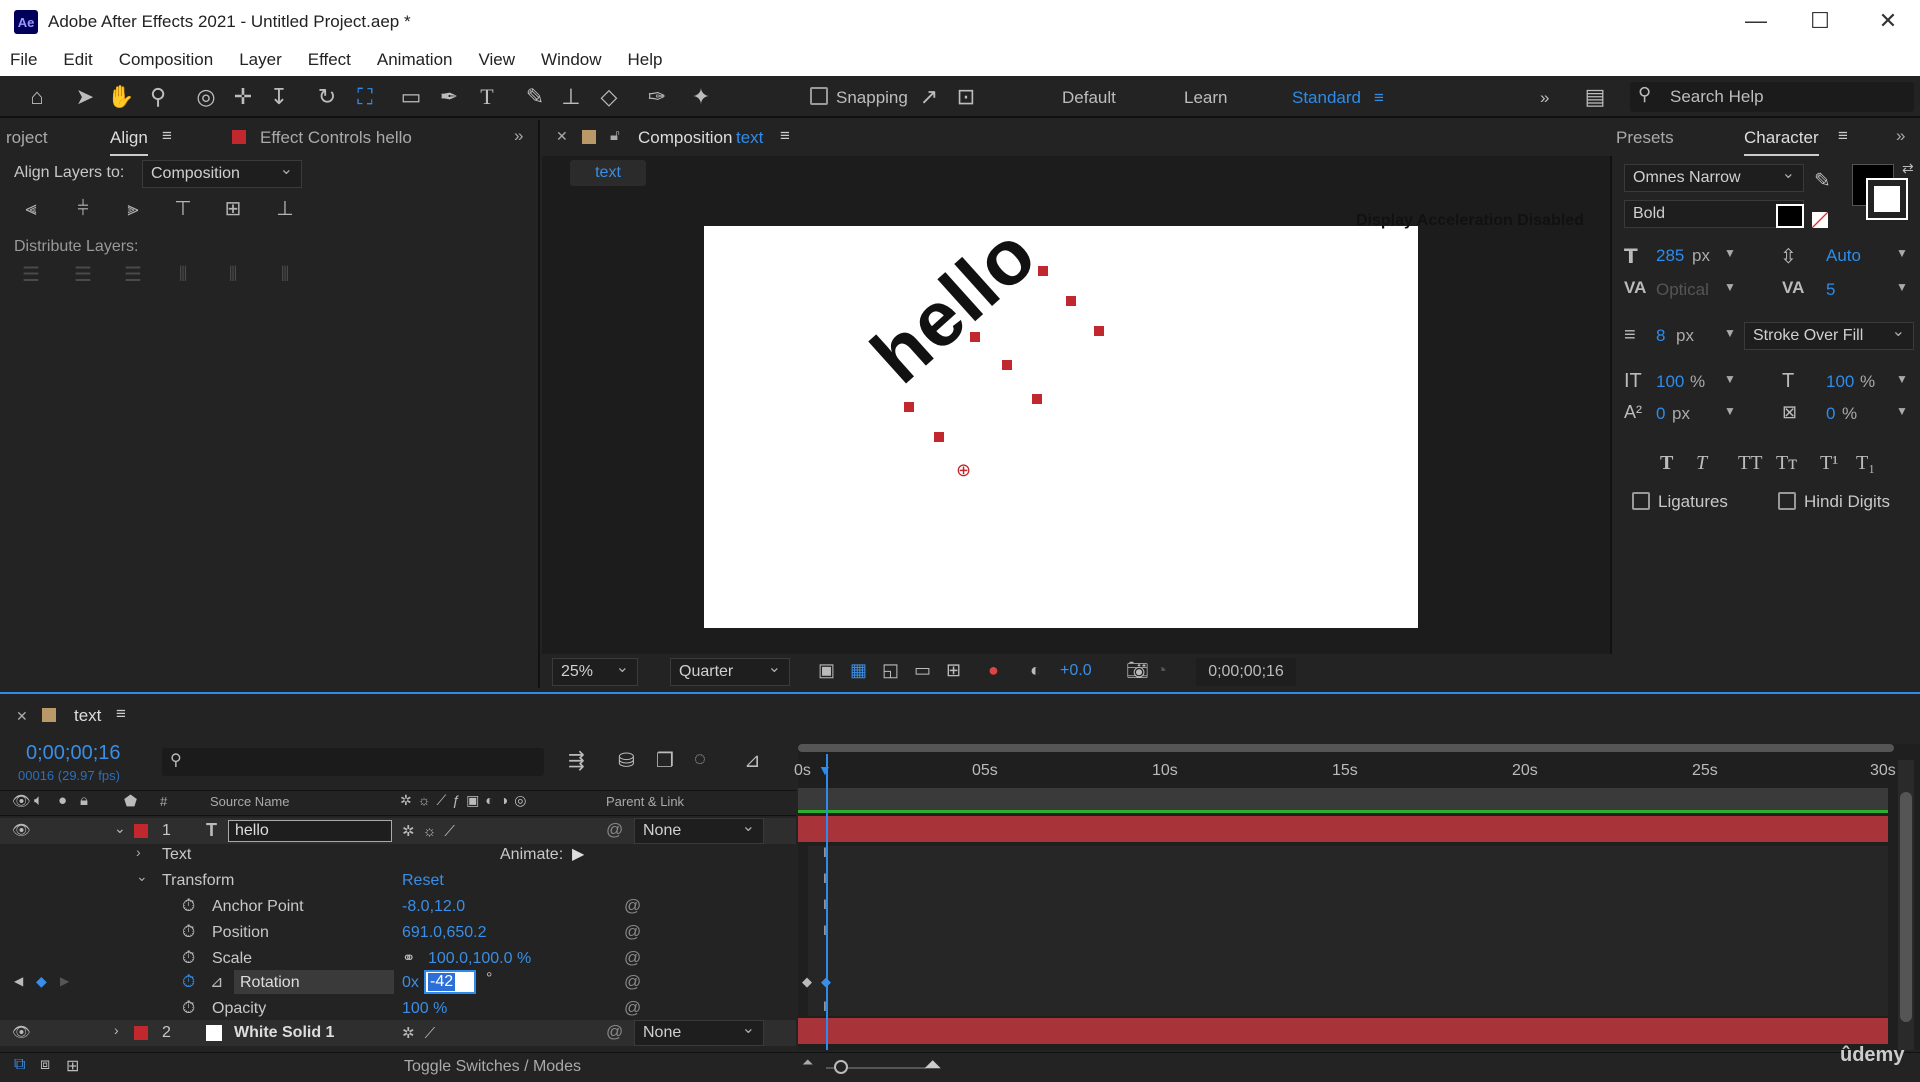 The width and height of the screenshot is (1920, 1082). I want to click on orbit-camera-icon: ◎, so click(206, 97).